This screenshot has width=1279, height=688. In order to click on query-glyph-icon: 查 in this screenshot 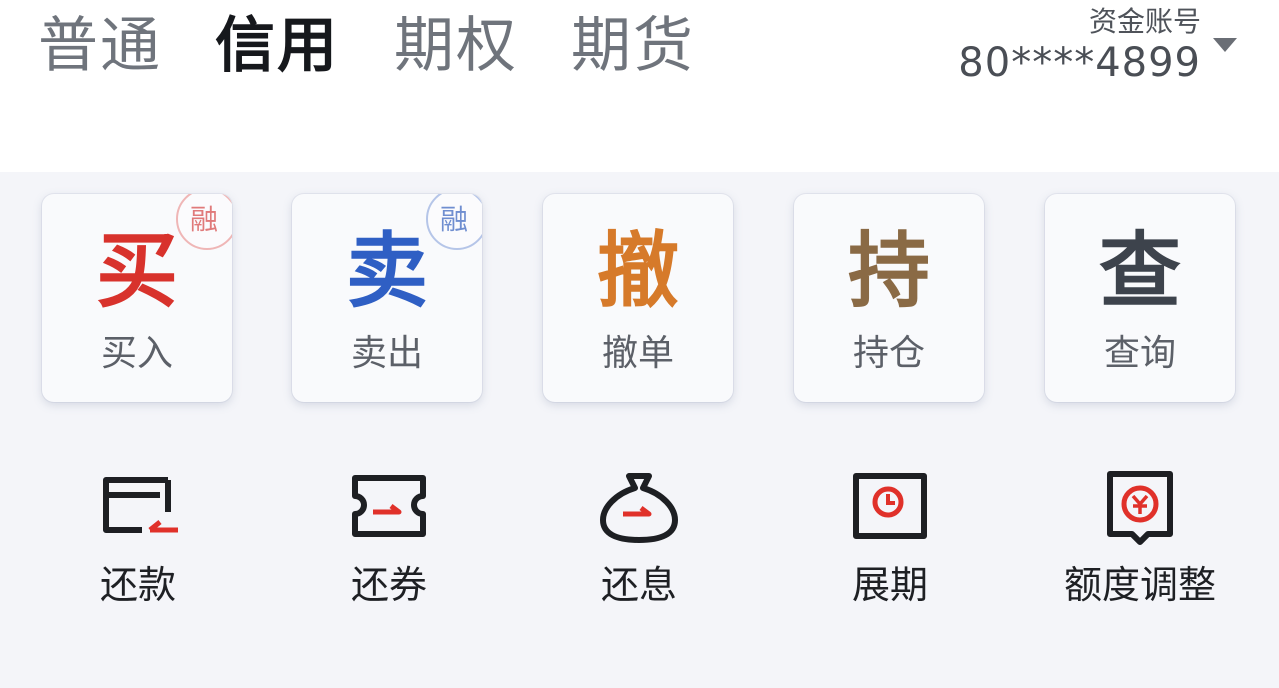, I will do `click(1139, 271)`.